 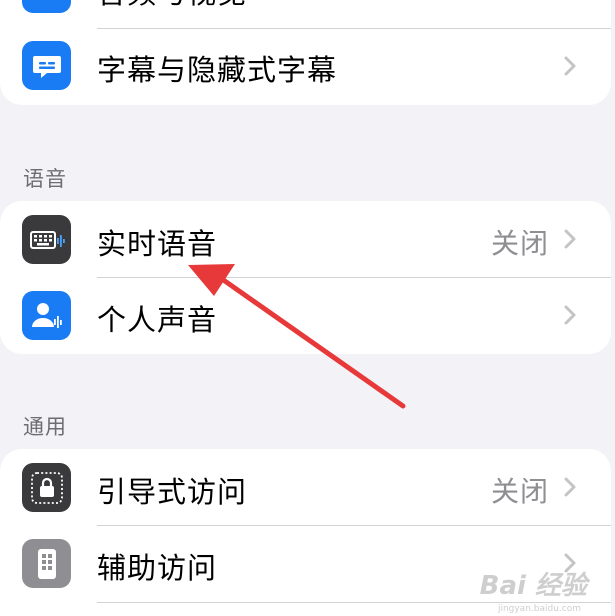 I want to click on watermark-logo: Bai 经验, so click(x=533, y=586).